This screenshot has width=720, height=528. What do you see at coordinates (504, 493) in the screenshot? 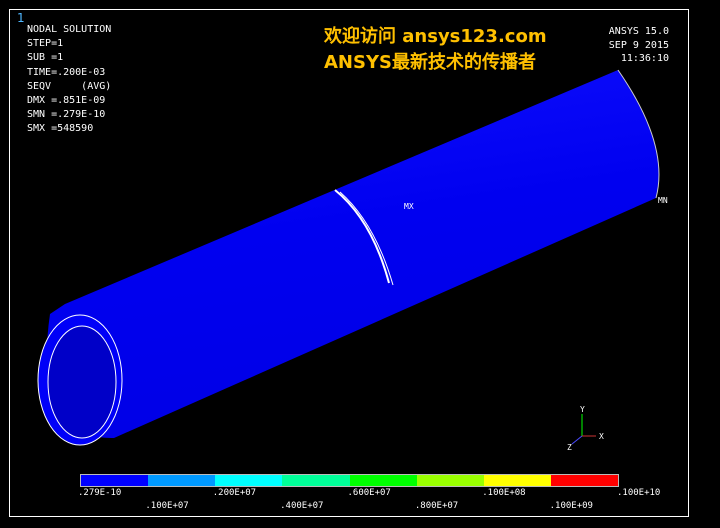
I see `legend-label-top: .100E+08` at bounding box center [504, 493].